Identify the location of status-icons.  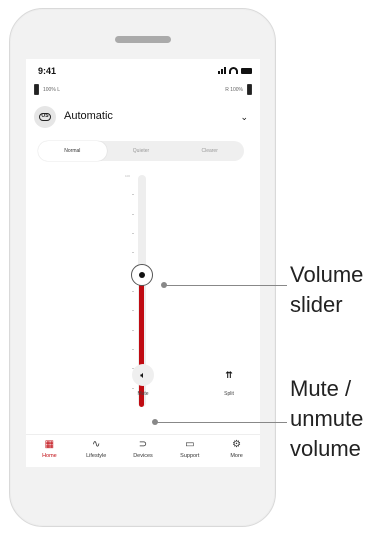
(235, 70).